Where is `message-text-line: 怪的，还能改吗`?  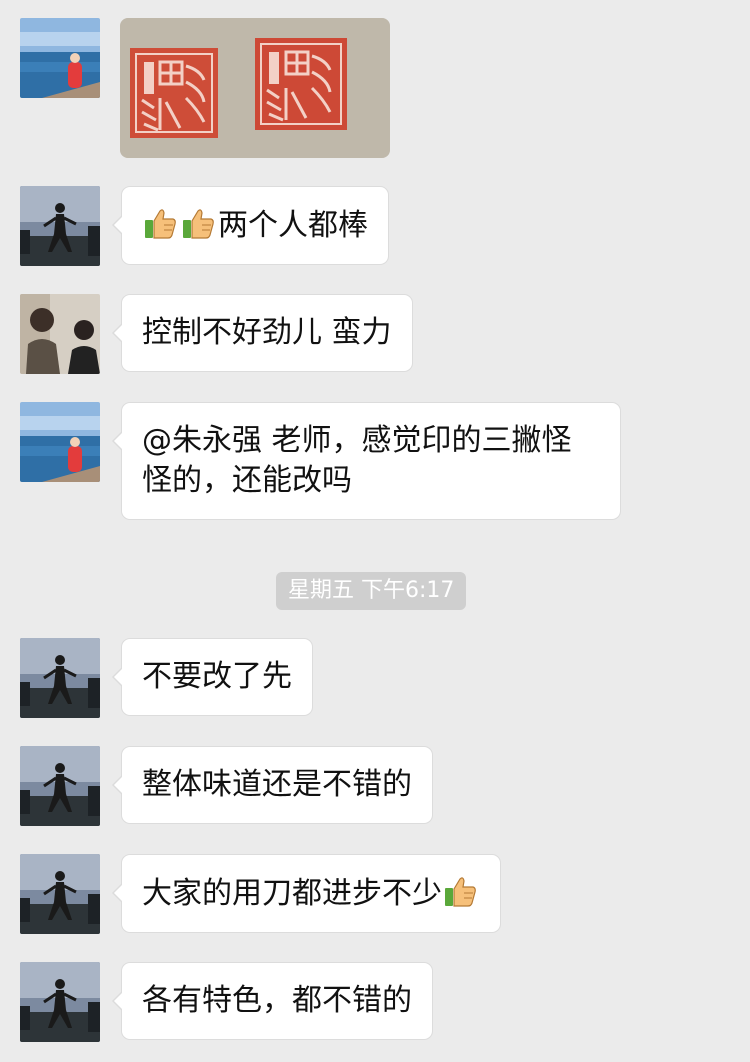
message-text-line: 怪的，还能改吗 is located at coordinates (247, 480).